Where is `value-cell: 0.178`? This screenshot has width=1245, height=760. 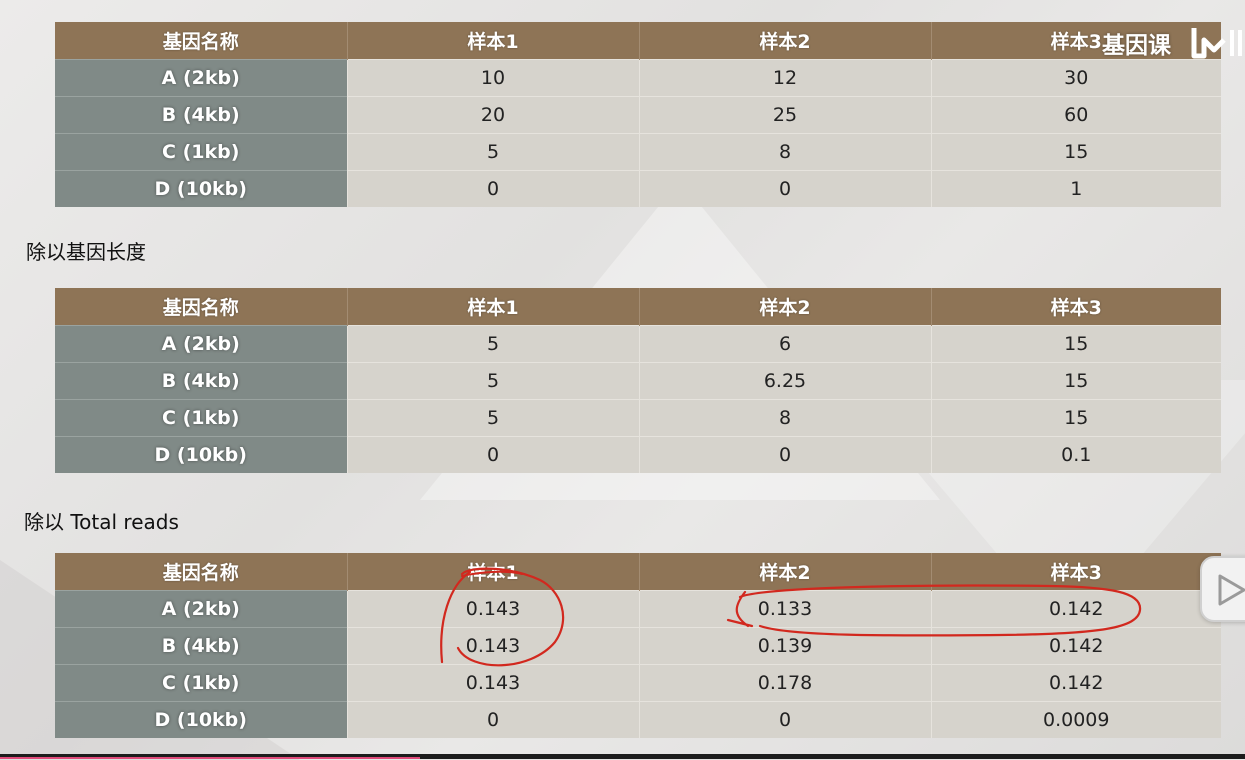 value-cell: 0.178 is located at coordinates (785, 683).